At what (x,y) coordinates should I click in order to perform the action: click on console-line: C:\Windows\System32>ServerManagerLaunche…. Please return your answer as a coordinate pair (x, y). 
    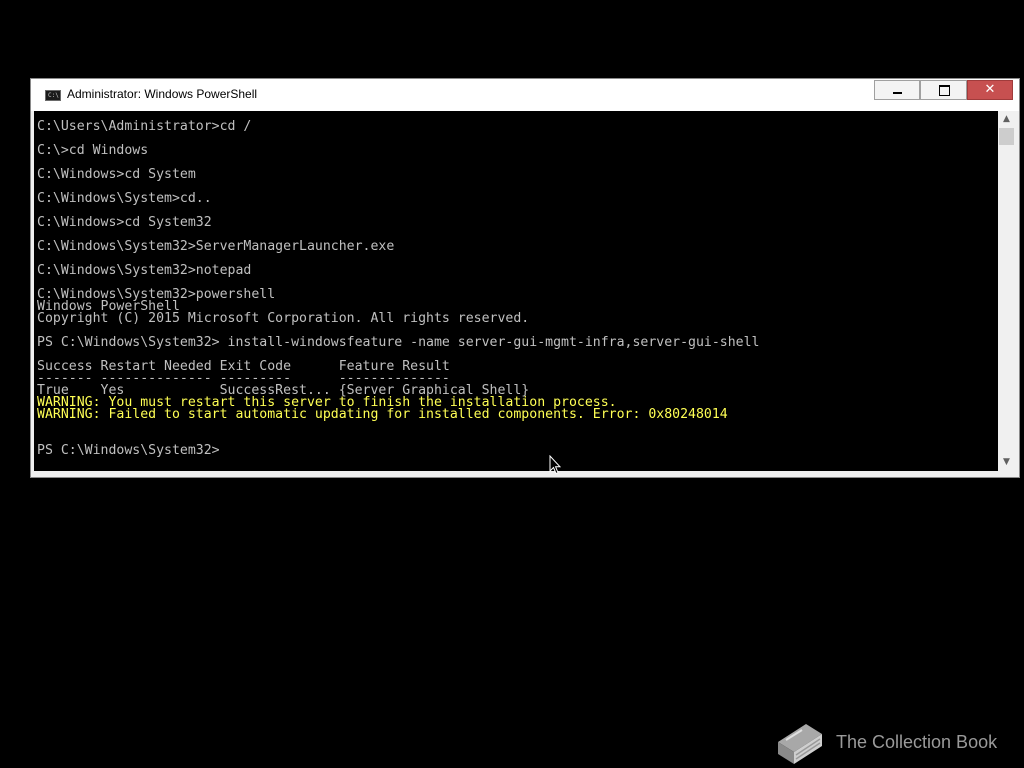
    Looking at the image, I should click on (216, 246).